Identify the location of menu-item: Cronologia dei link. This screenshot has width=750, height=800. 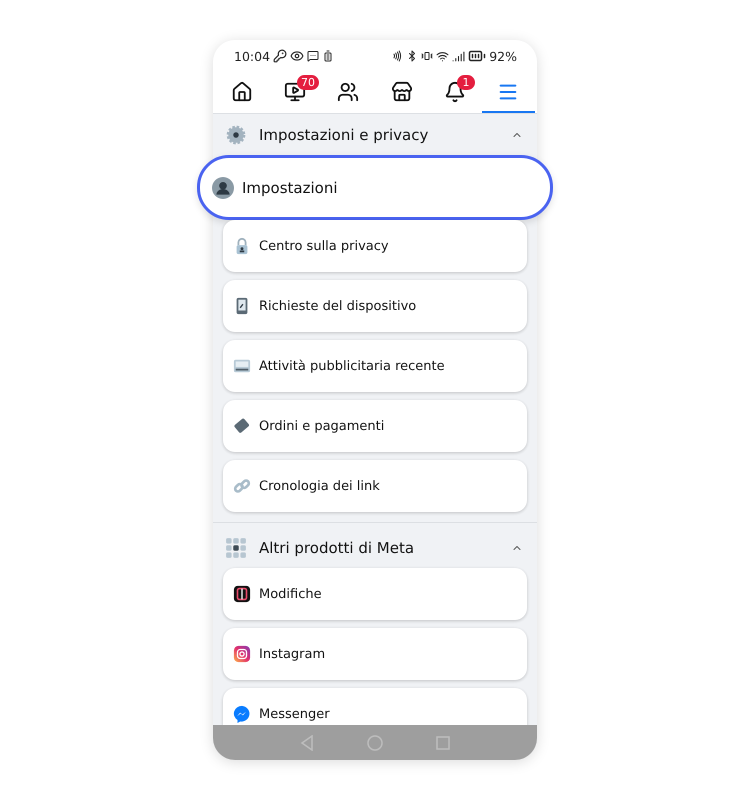
(375, 486).